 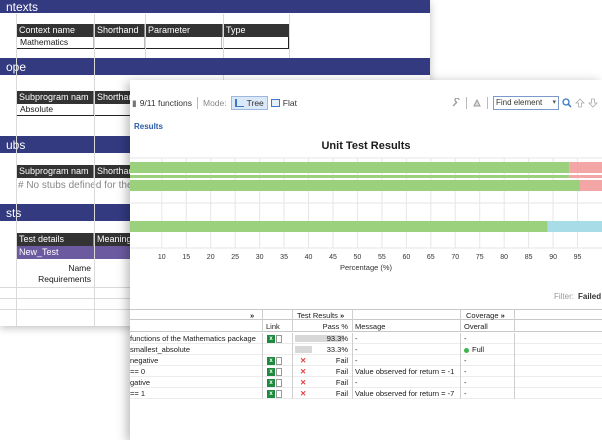 I want to click on chart-tick-label: 25, so click(x=235, y=257).